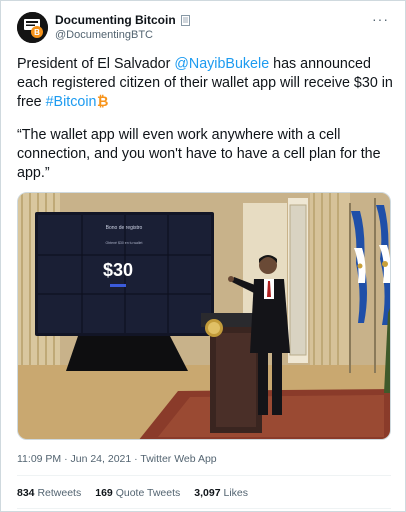 This screenshot has width=406, height=512. What do you see at coordinates (207, 493) in the screenshot?
I see `likes-count: 3,097` at bounding box center [207, 493].